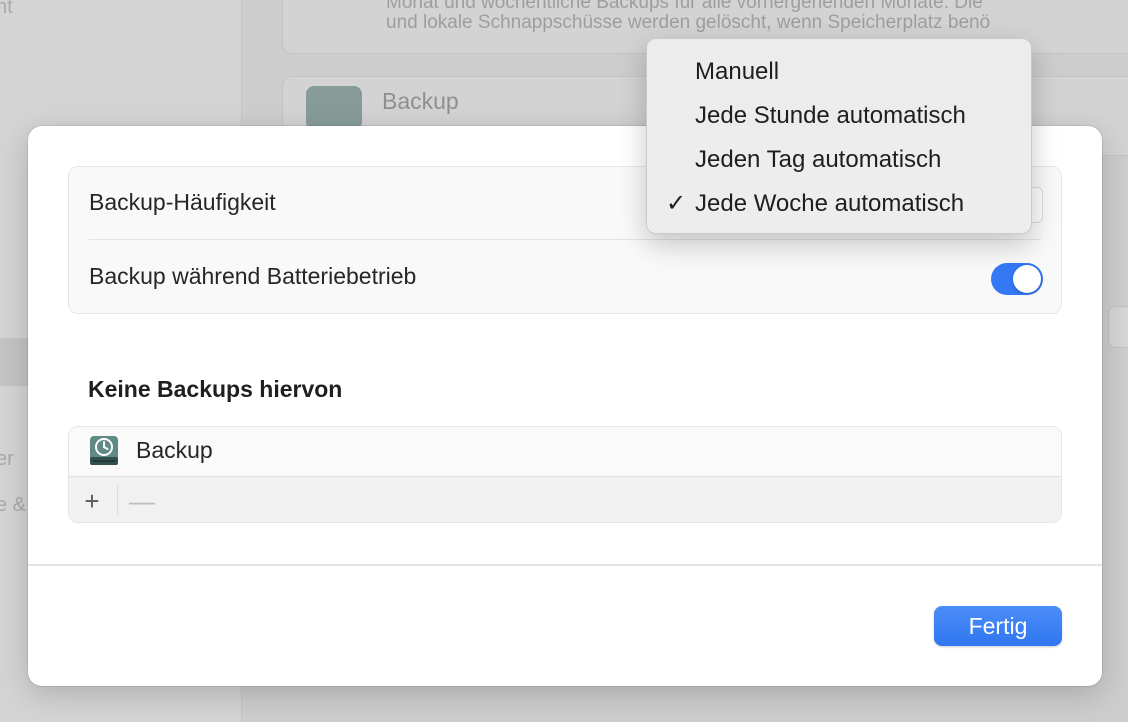  What do you see at coordinates (676, 203) in the screenshot?
I see `checkmark-icon: ✓` at bounding box center [676, 203].